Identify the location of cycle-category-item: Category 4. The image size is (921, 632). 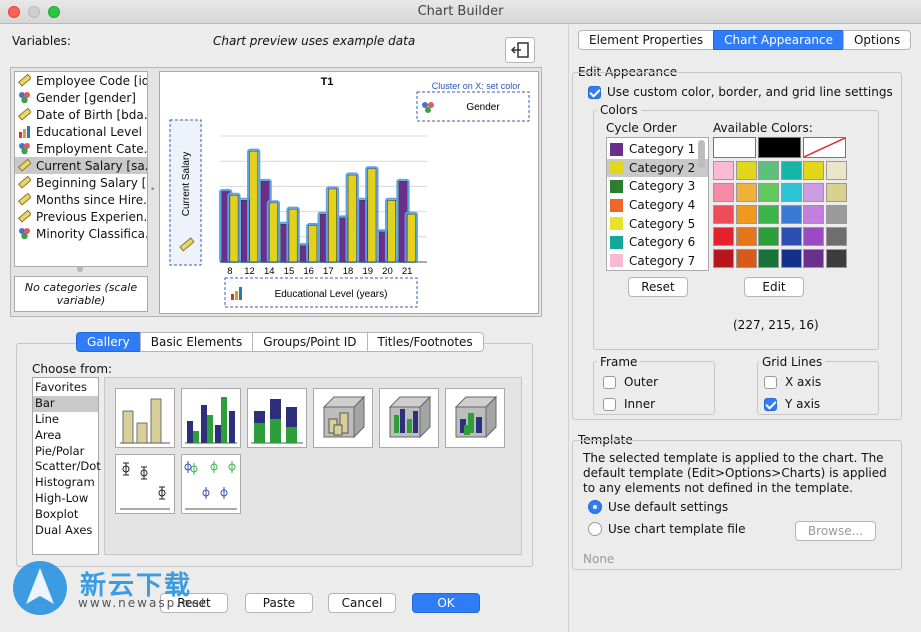
(657, 205).